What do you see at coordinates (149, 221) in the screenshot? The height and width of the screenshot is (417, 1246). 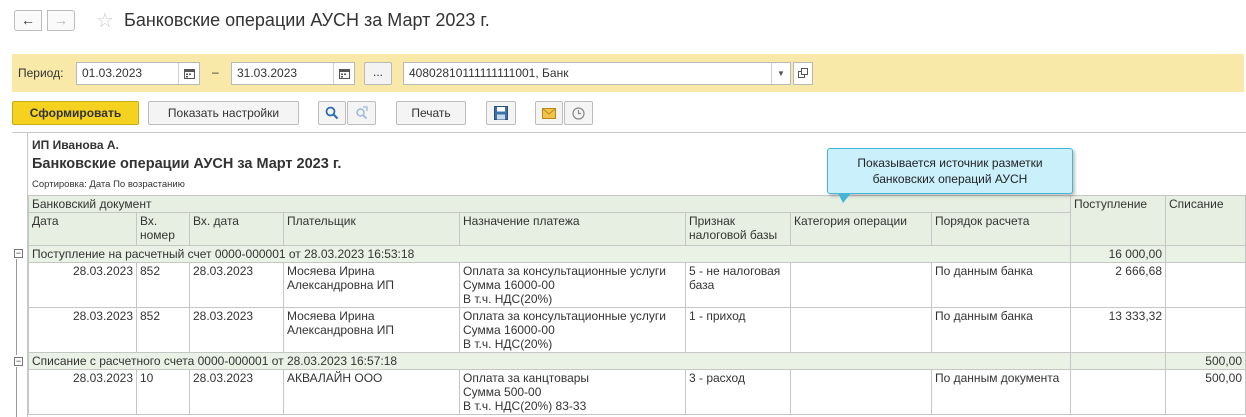 I see `in-number-header-1: Вх.` at bounding box center [149, 221].